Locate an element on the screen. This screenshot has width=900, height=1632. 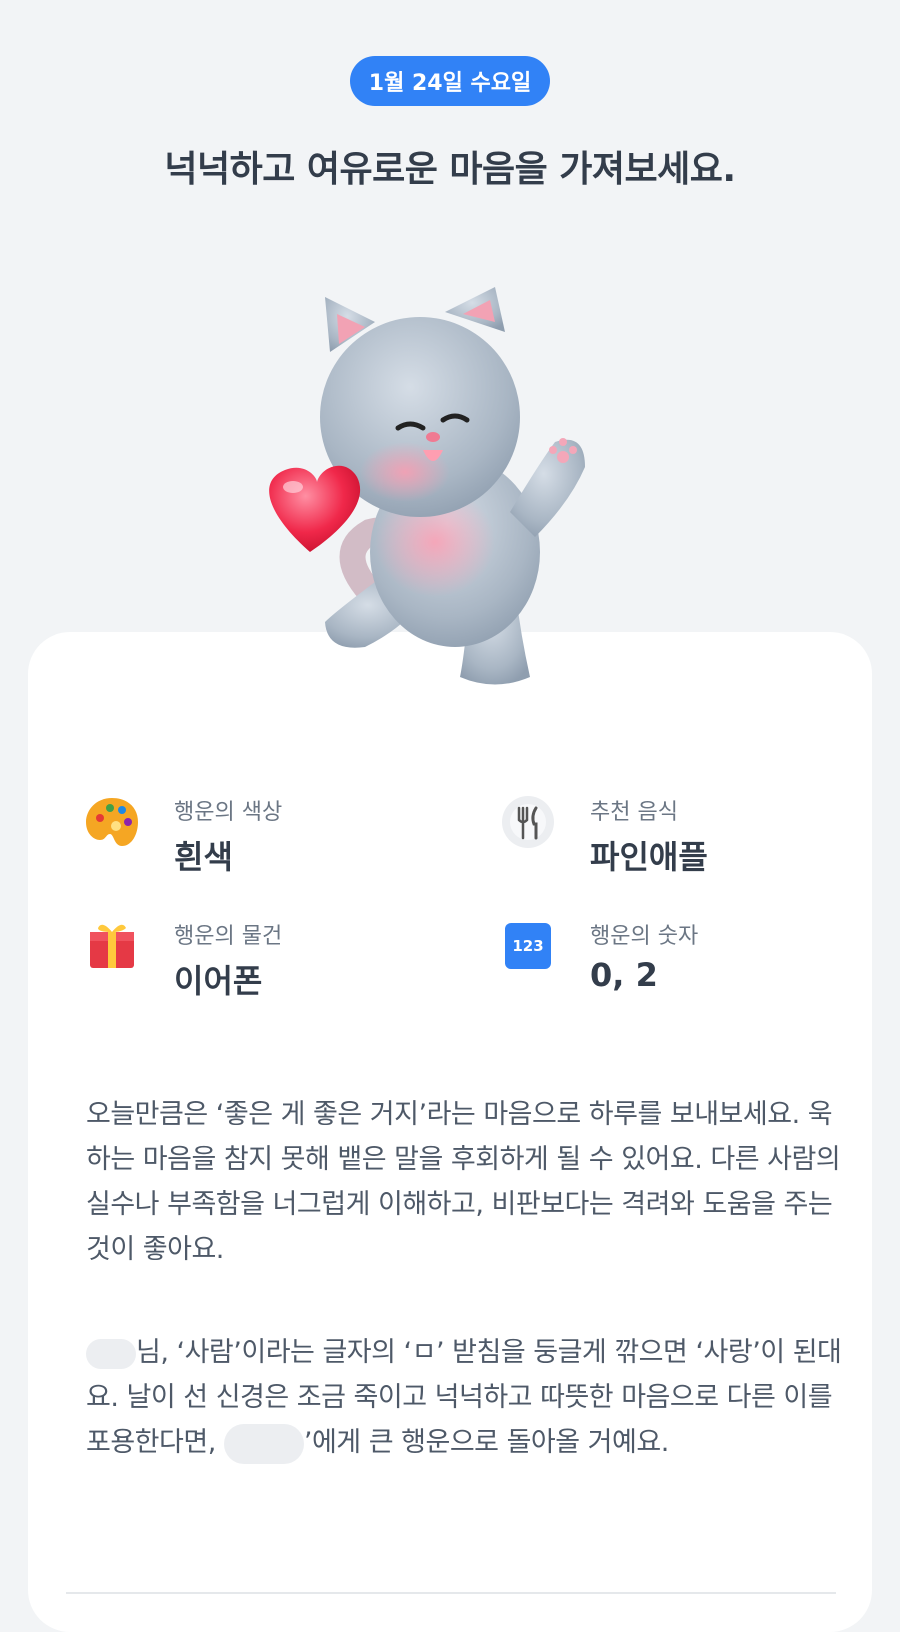
number-123-icon: 123 is located at coordinates (528, 946).